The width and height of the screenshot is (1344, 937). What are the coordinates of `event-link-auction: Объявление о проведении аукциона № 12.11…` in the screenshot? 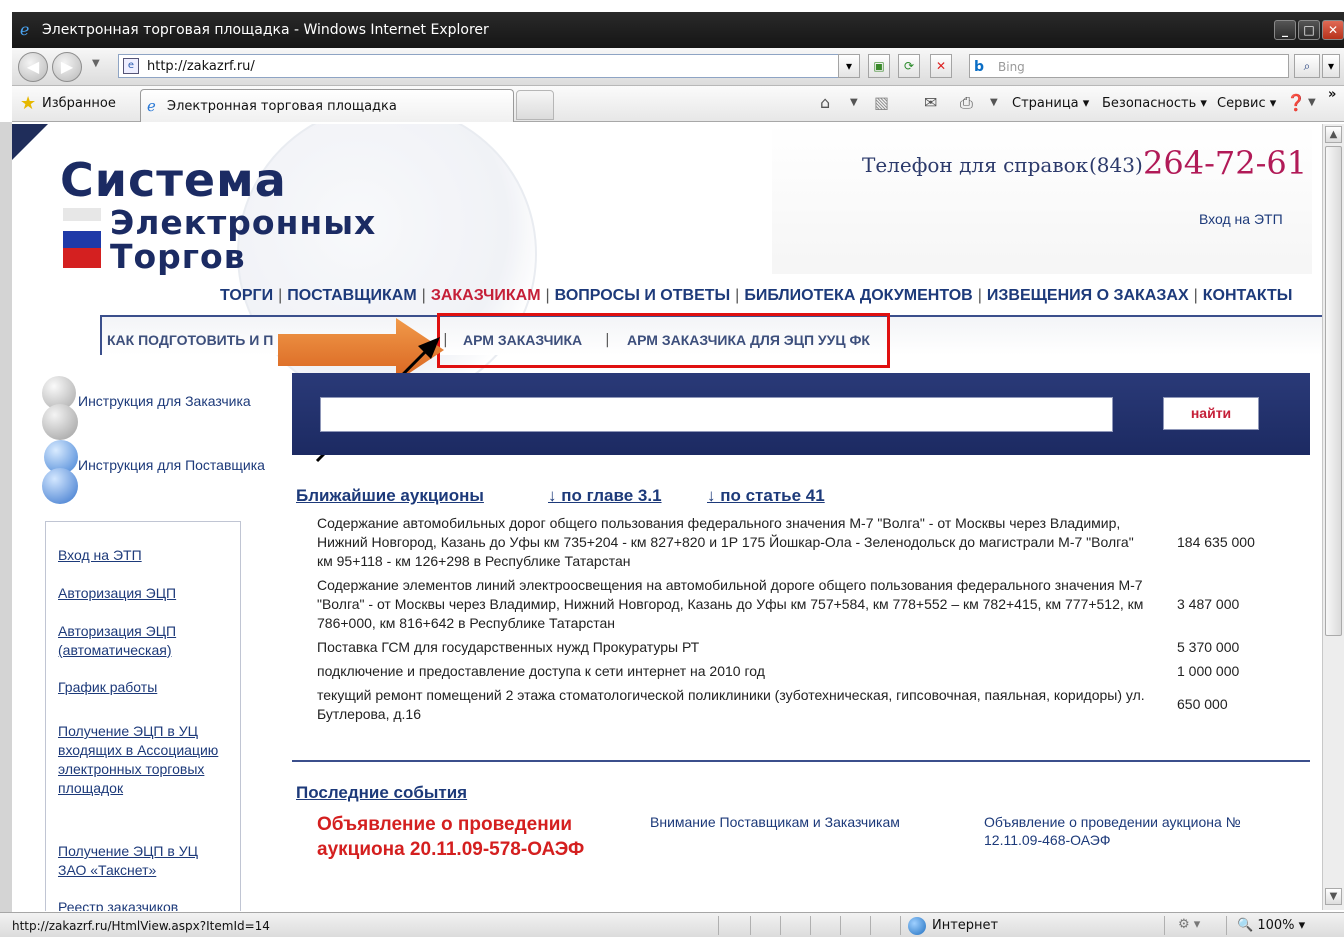 It's located at (1134, 831).